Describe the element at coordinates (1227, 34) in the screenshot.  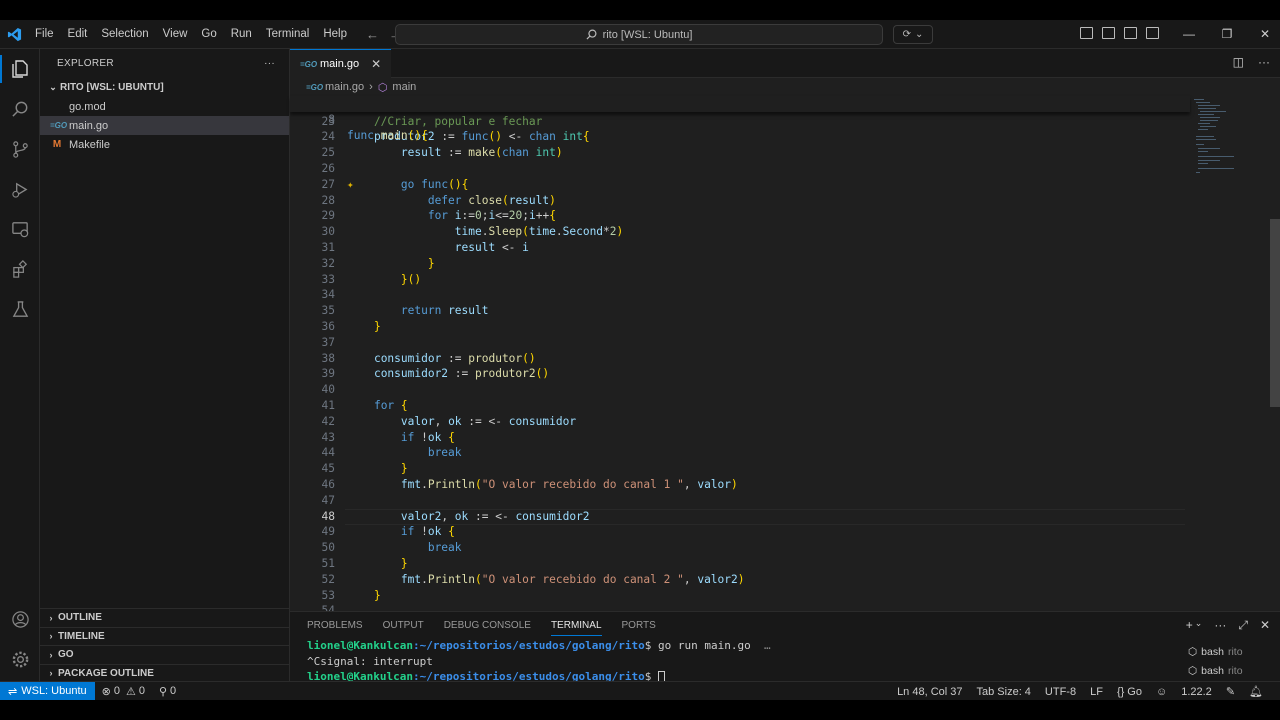
I see `restore-icon: ❐` at that location.